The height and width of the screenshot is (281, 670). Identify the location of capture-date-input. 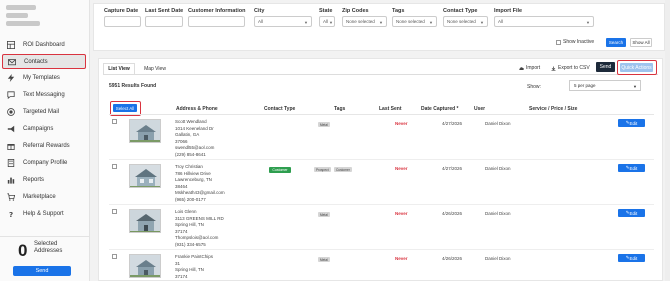
(122, 21).